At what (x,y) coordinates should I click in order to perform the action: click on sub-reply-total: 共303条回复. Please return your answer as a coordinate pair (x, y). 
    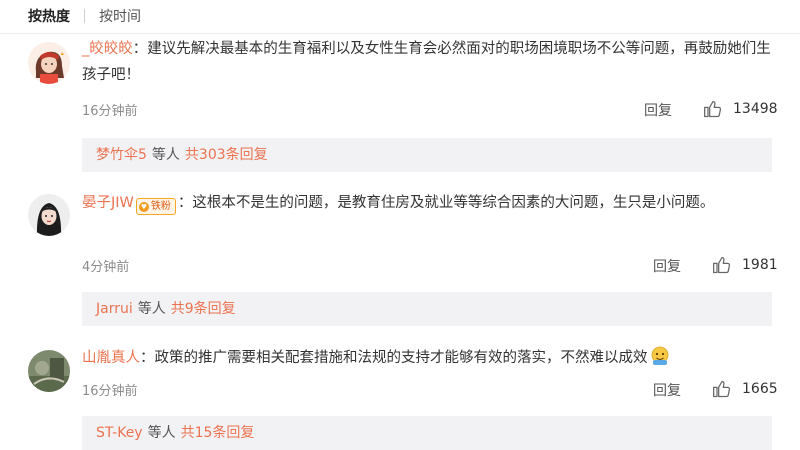
    Looking at the image, I should click on (226, 155).